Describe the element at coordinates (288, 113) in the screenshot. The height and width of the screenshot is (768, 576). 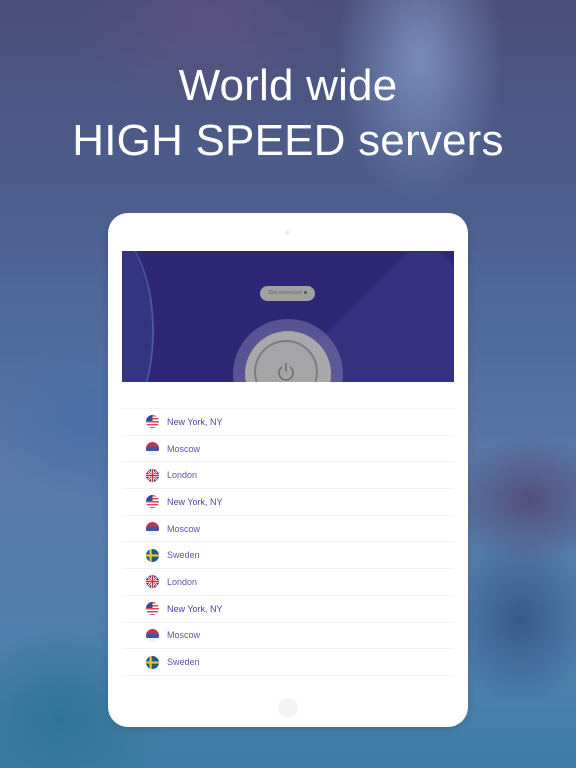
I see `promo-headline: World wide HIGH SPEED servers` at that location.